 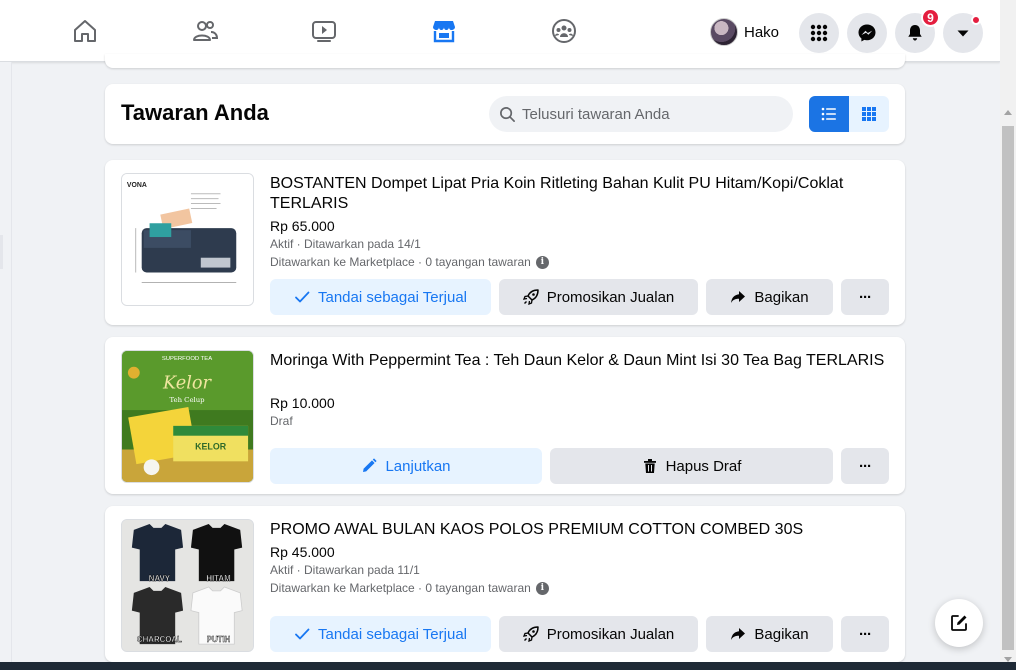 I want to click on bell-icon, so click(x=915, y=33).